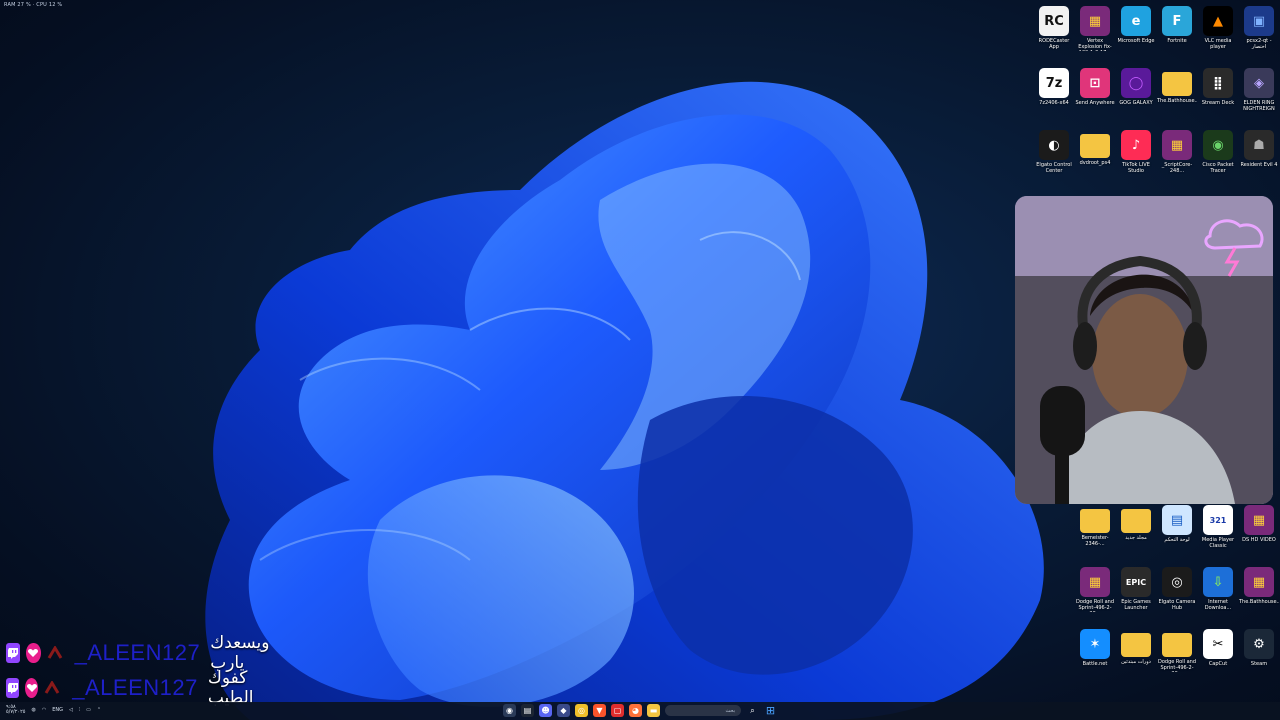 Image resolution: width=1280 pixels, height=720 pixels. I want to click on file-explorer-app-icon: ▤, so click(527, 710).